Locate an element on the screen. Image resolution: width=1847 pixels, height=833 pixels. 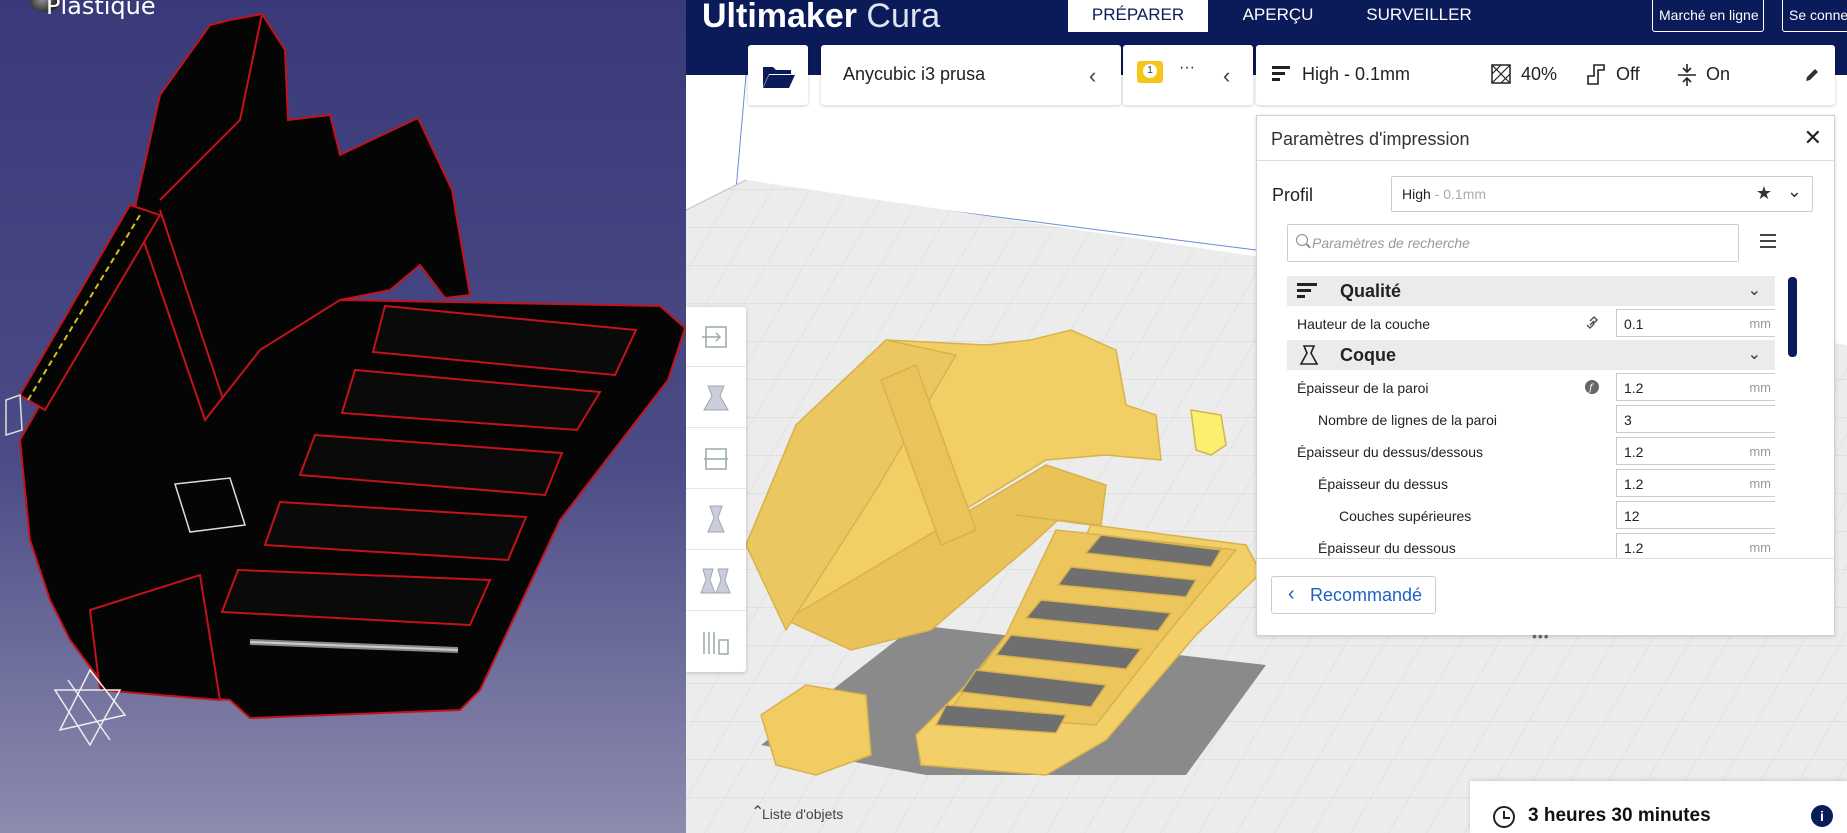
category-name: Qualité is located at coordinates (1371, 291).